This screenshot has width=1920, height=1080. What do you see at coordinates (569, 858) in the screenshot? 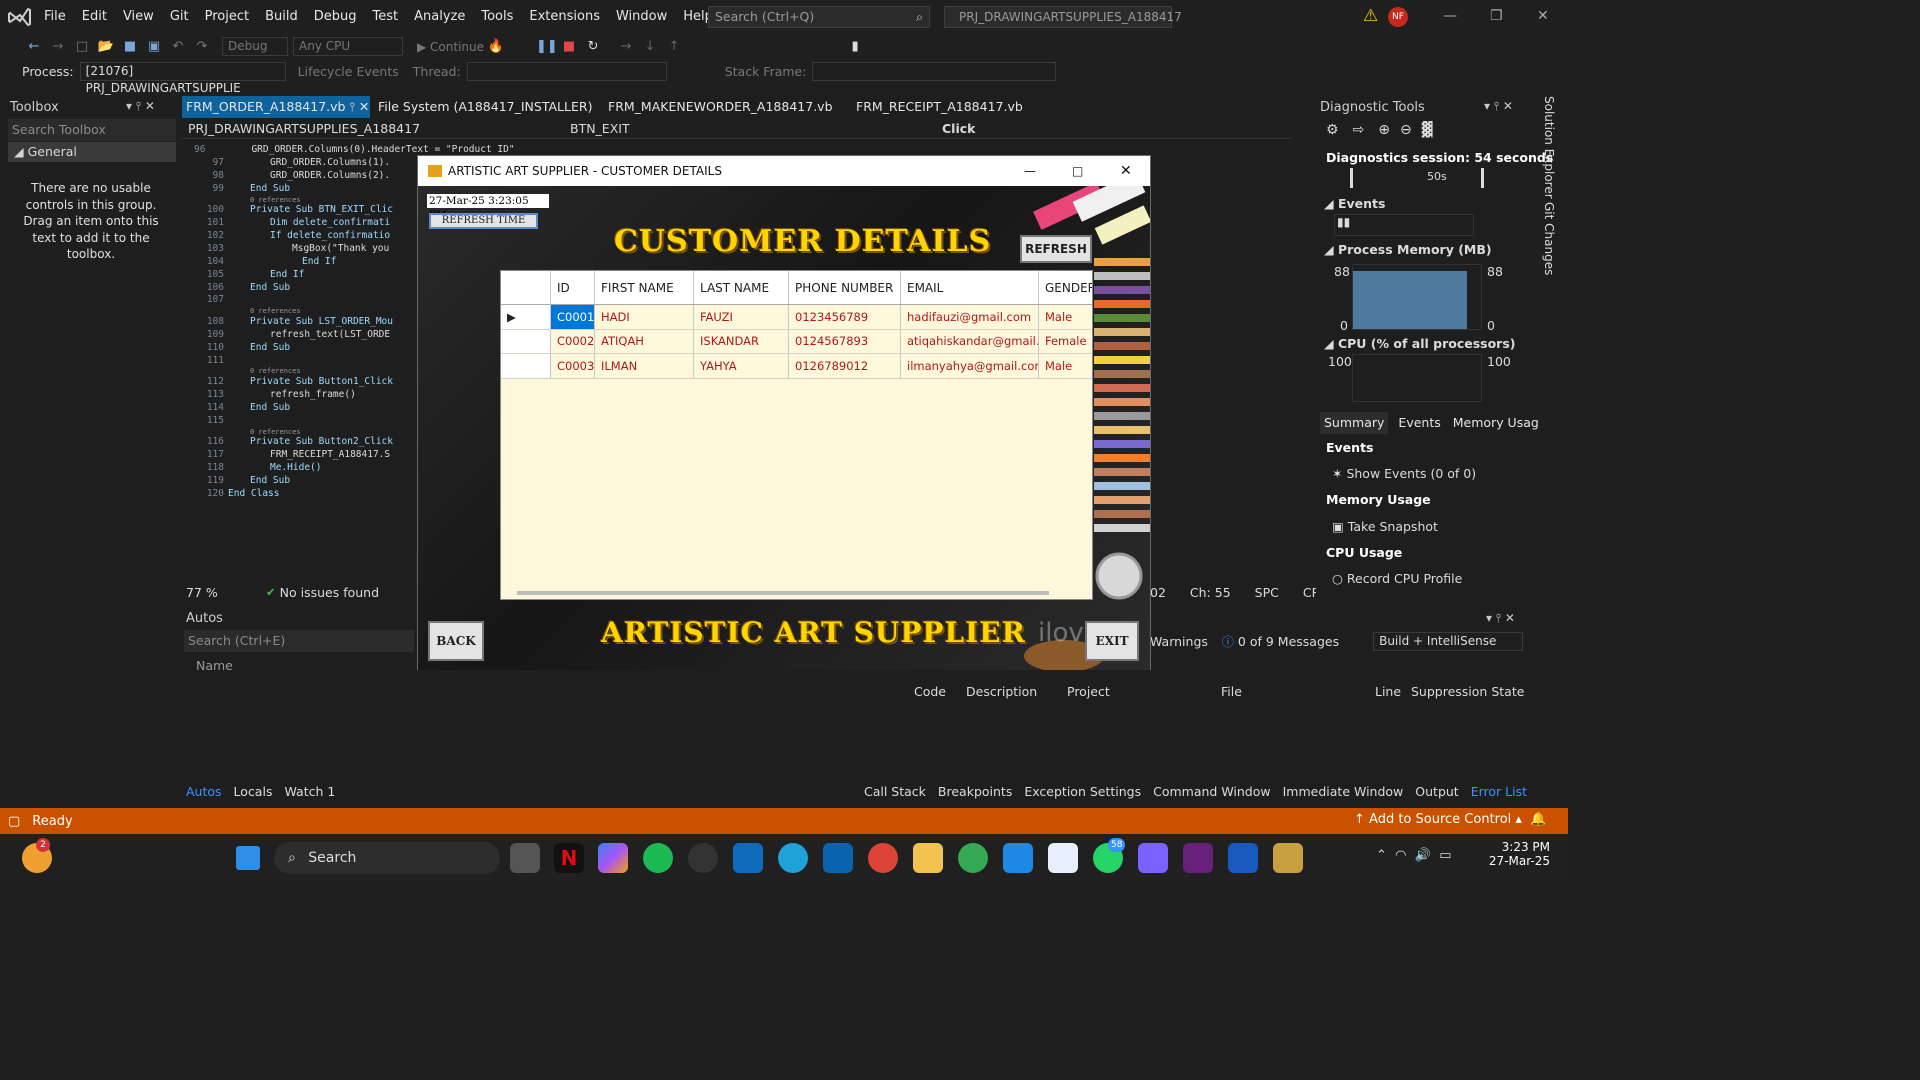
I see `netflix-icon: N` at bounding box center [569, 858].